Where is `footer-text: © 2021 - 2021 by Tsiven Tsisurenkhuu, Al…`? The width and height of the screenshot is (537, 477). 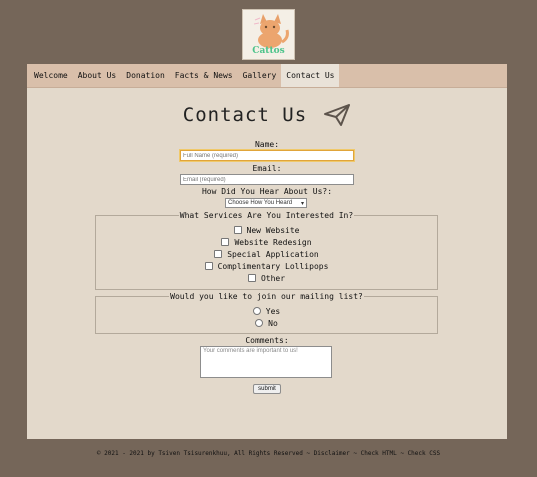
footer-text: © 2021 - 2021 by Tsiven Tsisurenkhuu, Al… is located at coordinates (268, 453).